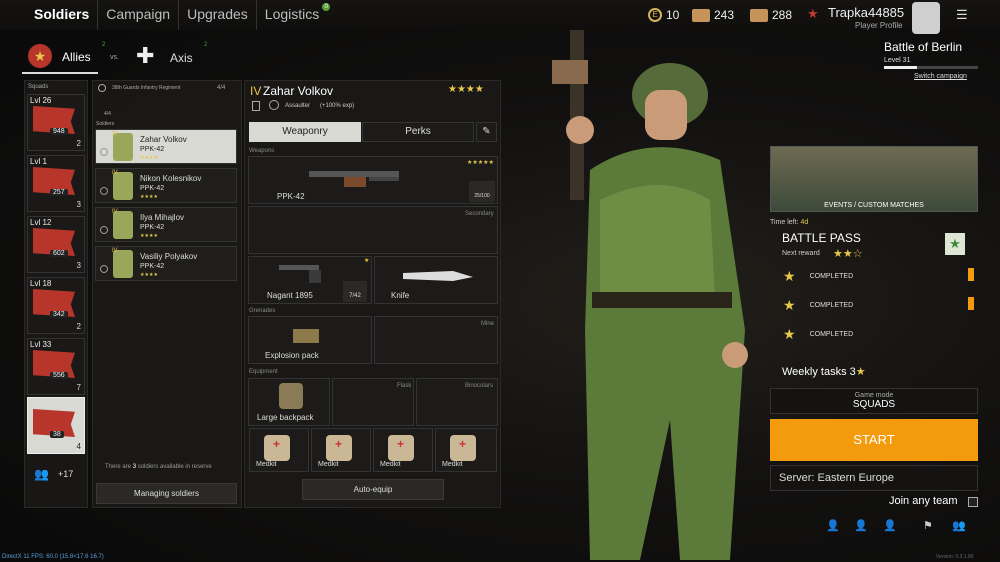 This screenshot has height=562, width=1000. What do you see at coordinates (56, 183) in the screenshot?
I see `squad-card: Lvl 1 257 3` at bounding box center [56, 183].